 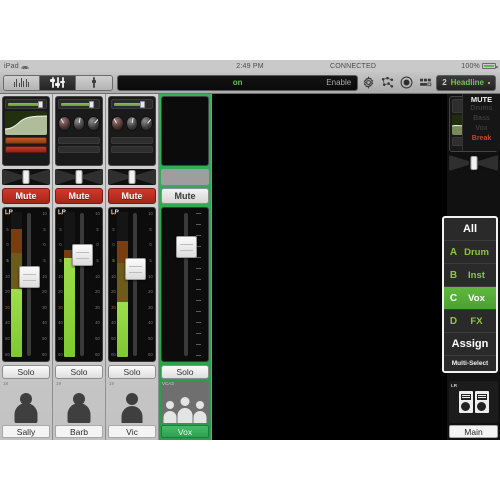 I want to click on multi-select-toggle: Multi-Select, so click(x=470, y=363).